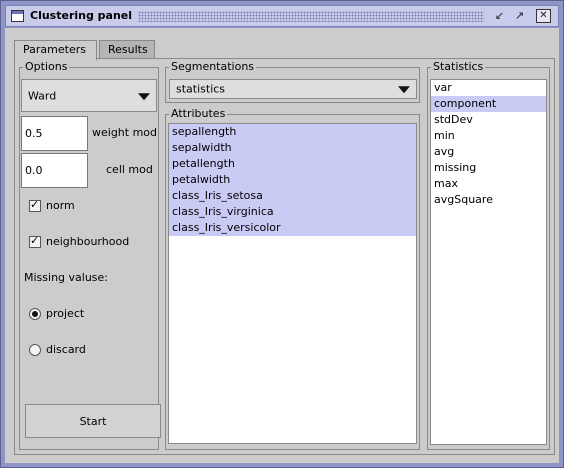  Describe the element at coordinates (488, 136) in the screenshot. I see `list-item: min` at that location.